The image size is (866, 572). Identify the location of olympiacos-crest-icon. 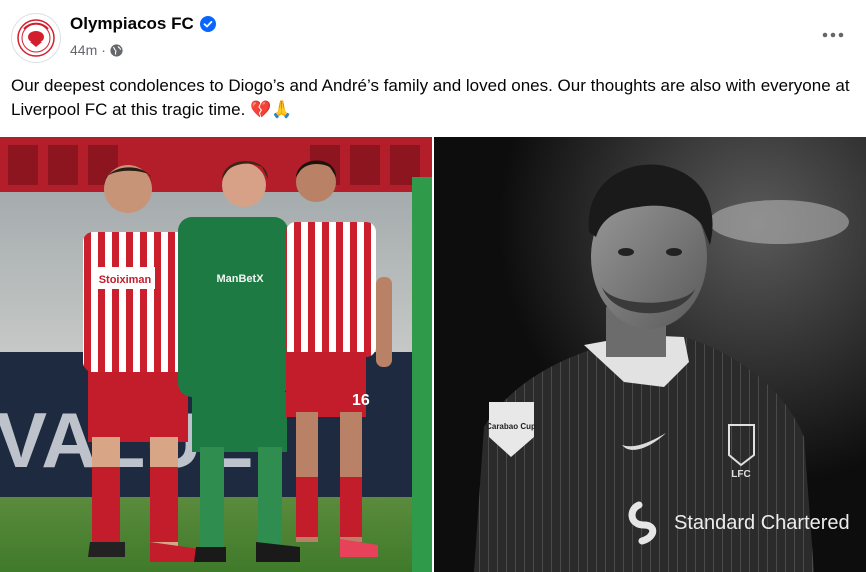
(36, 38).